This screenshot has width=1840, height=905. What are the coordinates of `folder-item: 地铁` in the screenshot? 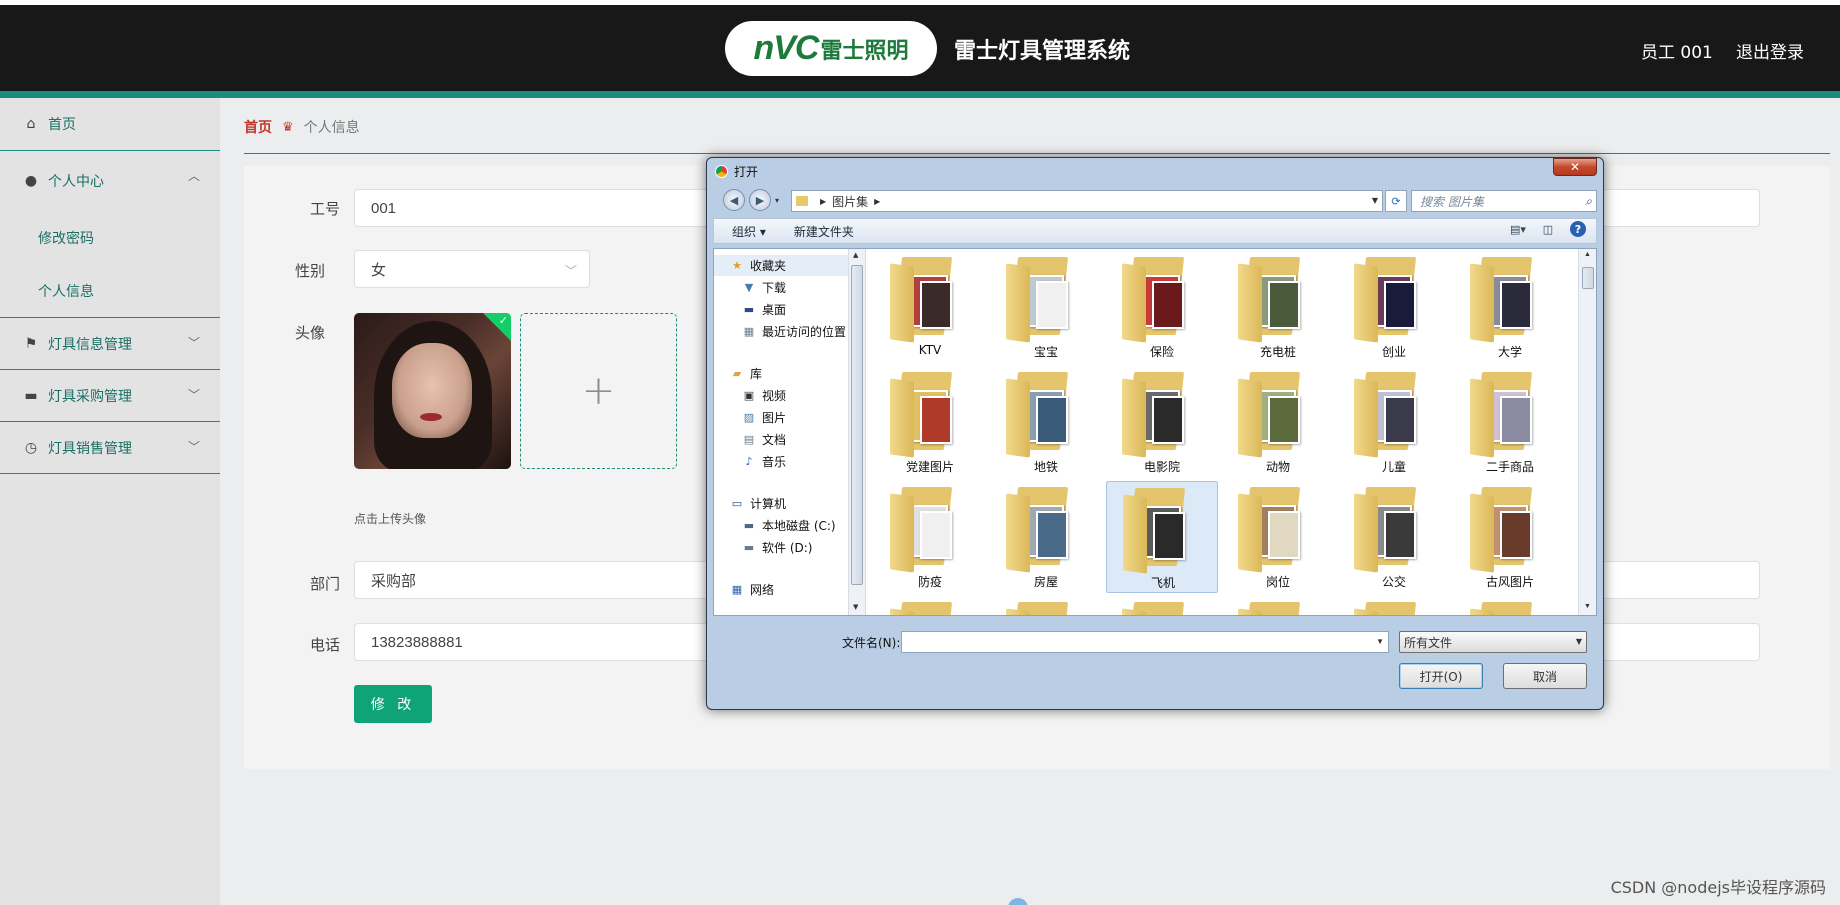 It's located at (1046, 422).